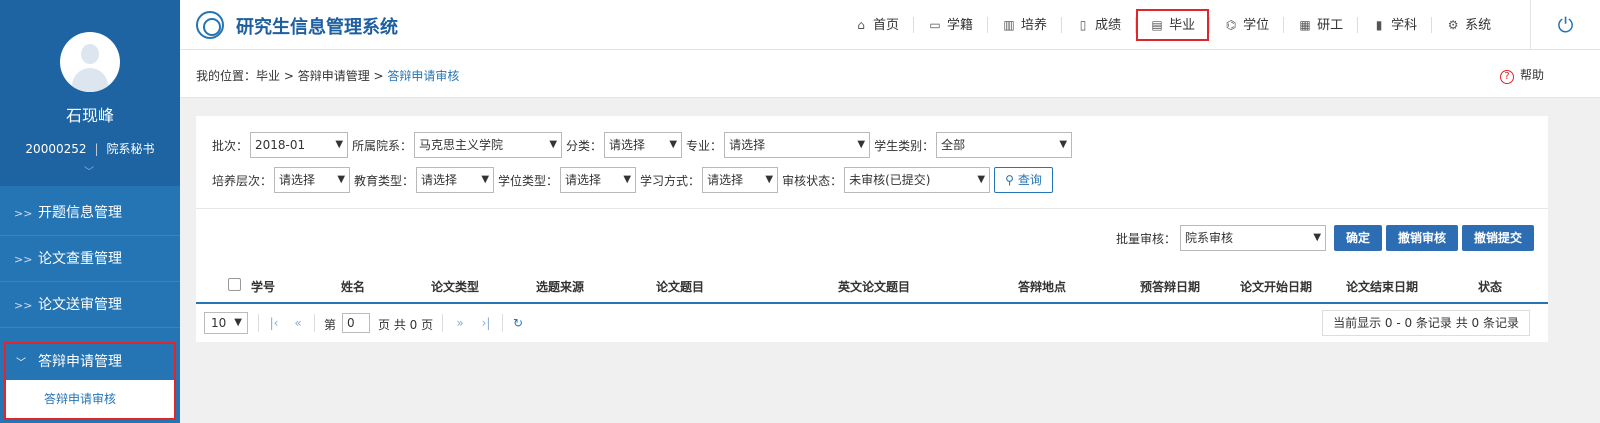 This screenshot has width=1600, height=423. What do you see at coordinates (90, 259) in the screenshot?
I see `sidebar-item-plagiarism: >> 论文查重管理` at bounding box center [90, 259].